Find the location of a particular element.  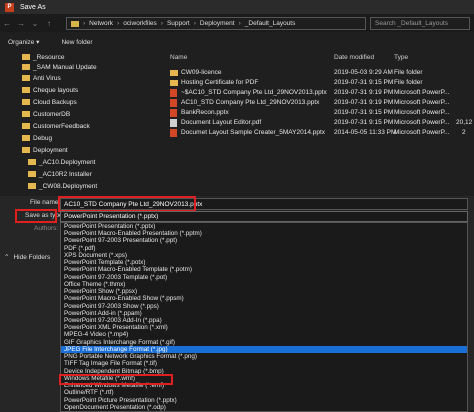

column-header-type: Type is located at coordinates (401, 57).